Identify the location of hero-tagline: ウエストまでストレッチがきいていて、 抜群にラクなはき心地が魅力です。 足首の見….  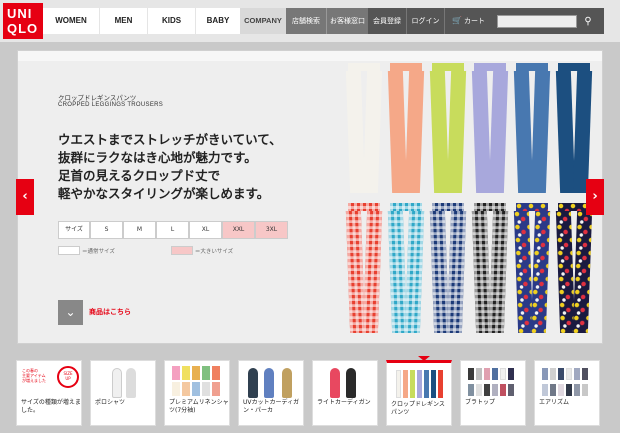
(188, 167).